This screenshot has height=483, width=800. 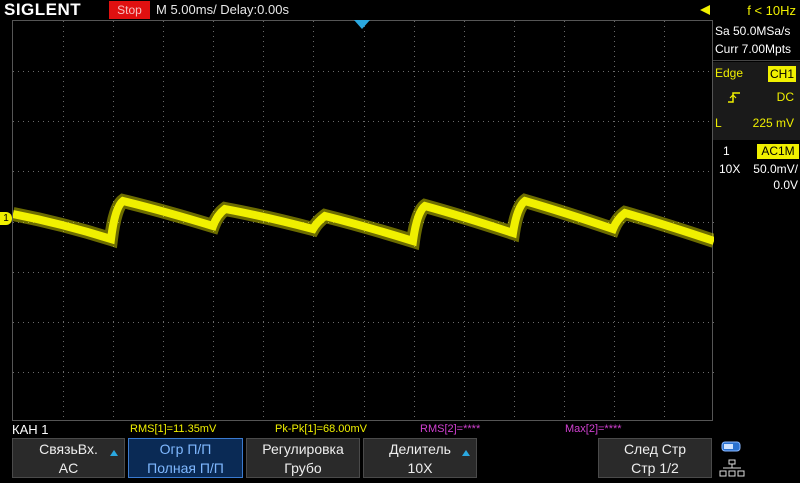 I want to click on usb-network-icon, so click(x=732, y=459).